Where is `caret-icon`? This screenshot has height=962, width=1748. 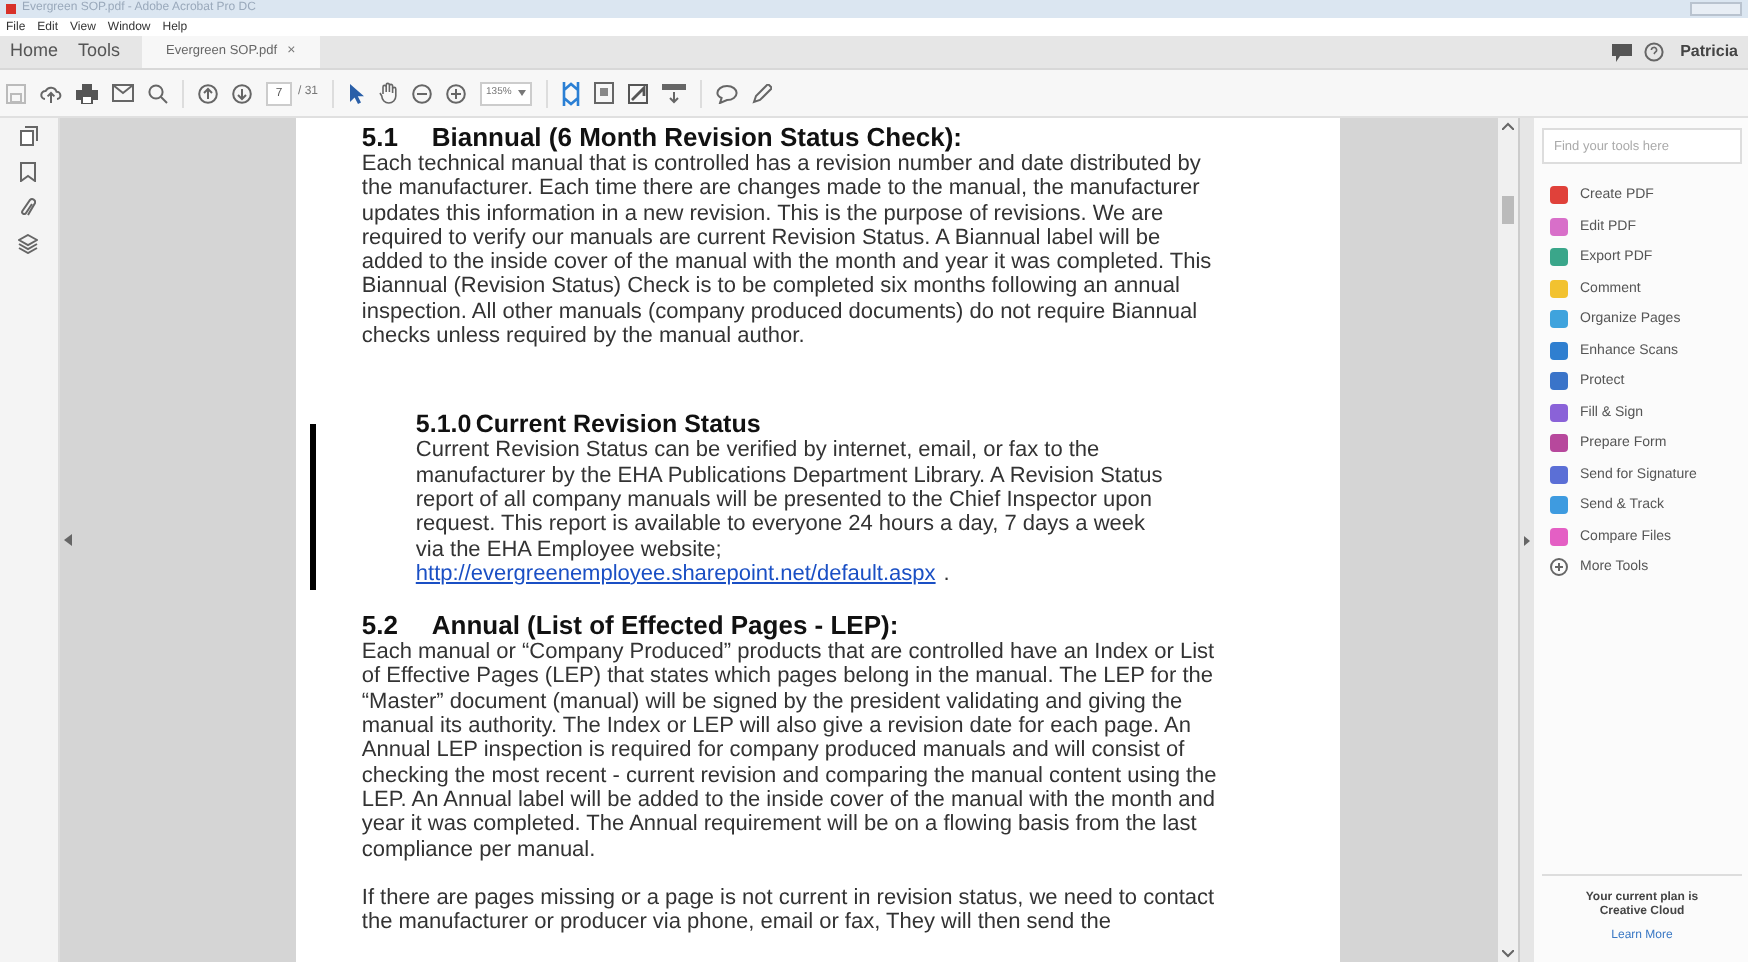
caret-icon is located at coordinates (522, 93).